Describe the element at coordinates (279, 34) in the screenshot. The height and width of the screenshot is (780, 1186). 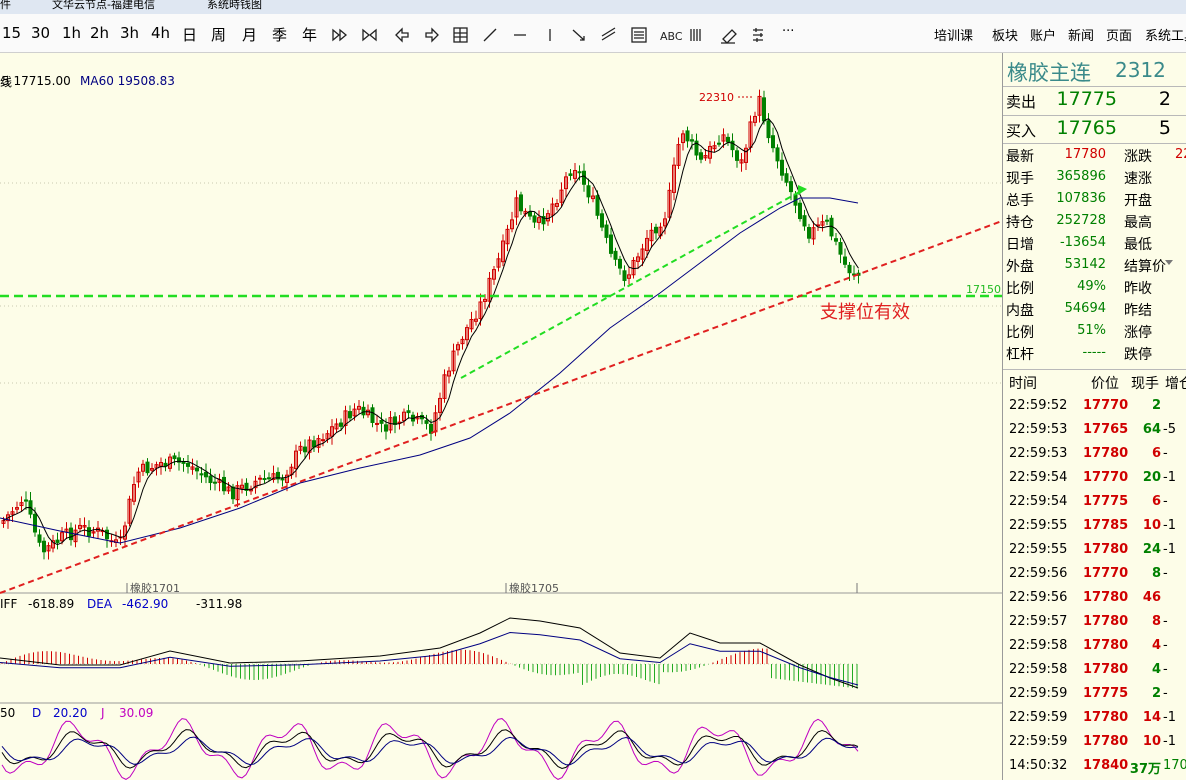
I see `period-season: 季` at that location.